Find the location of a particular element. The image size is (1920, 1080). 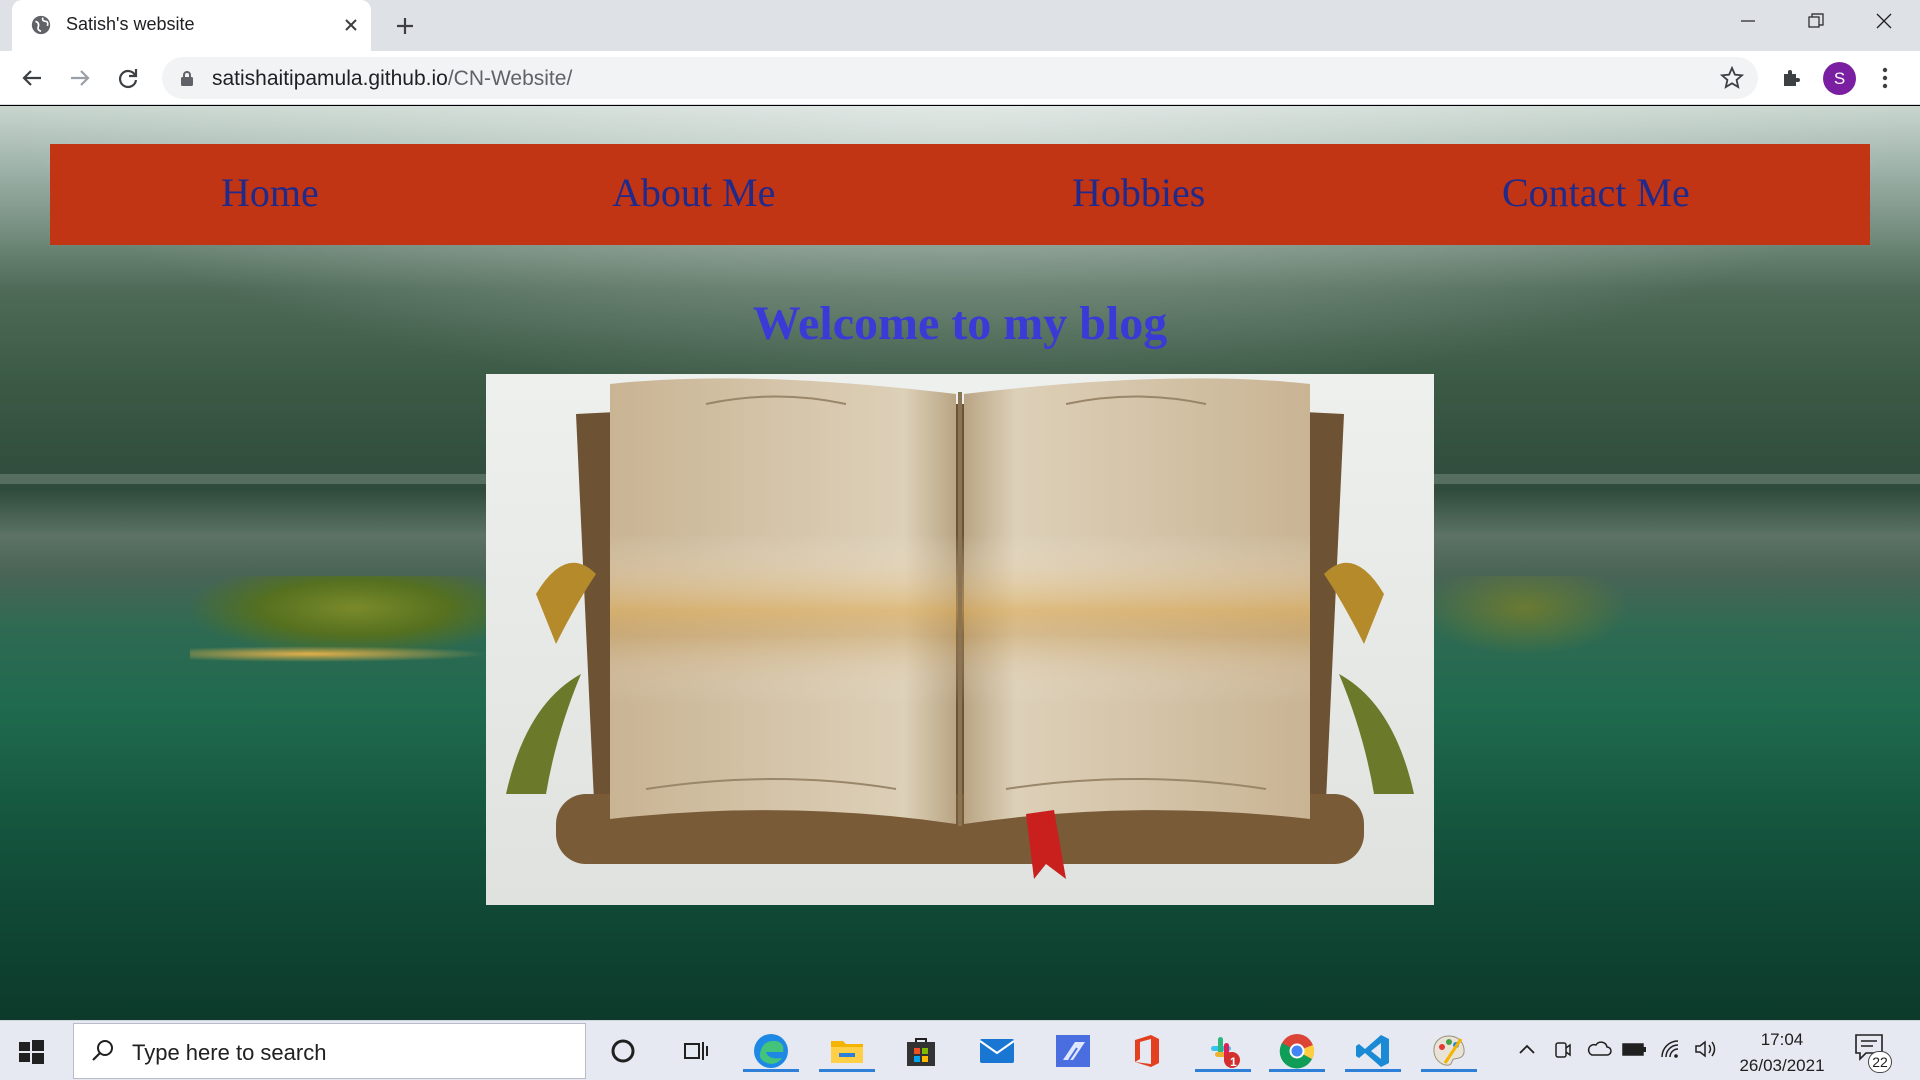

welcome-heading: Welcome to my blog is located at coordinates (960, 323).